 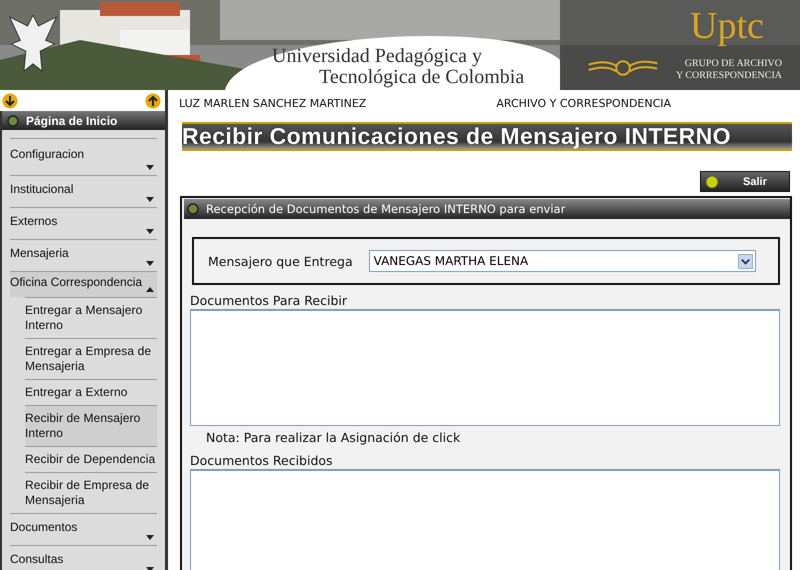 I want to click on menu-item: Externos, so click(x=83, y=223).